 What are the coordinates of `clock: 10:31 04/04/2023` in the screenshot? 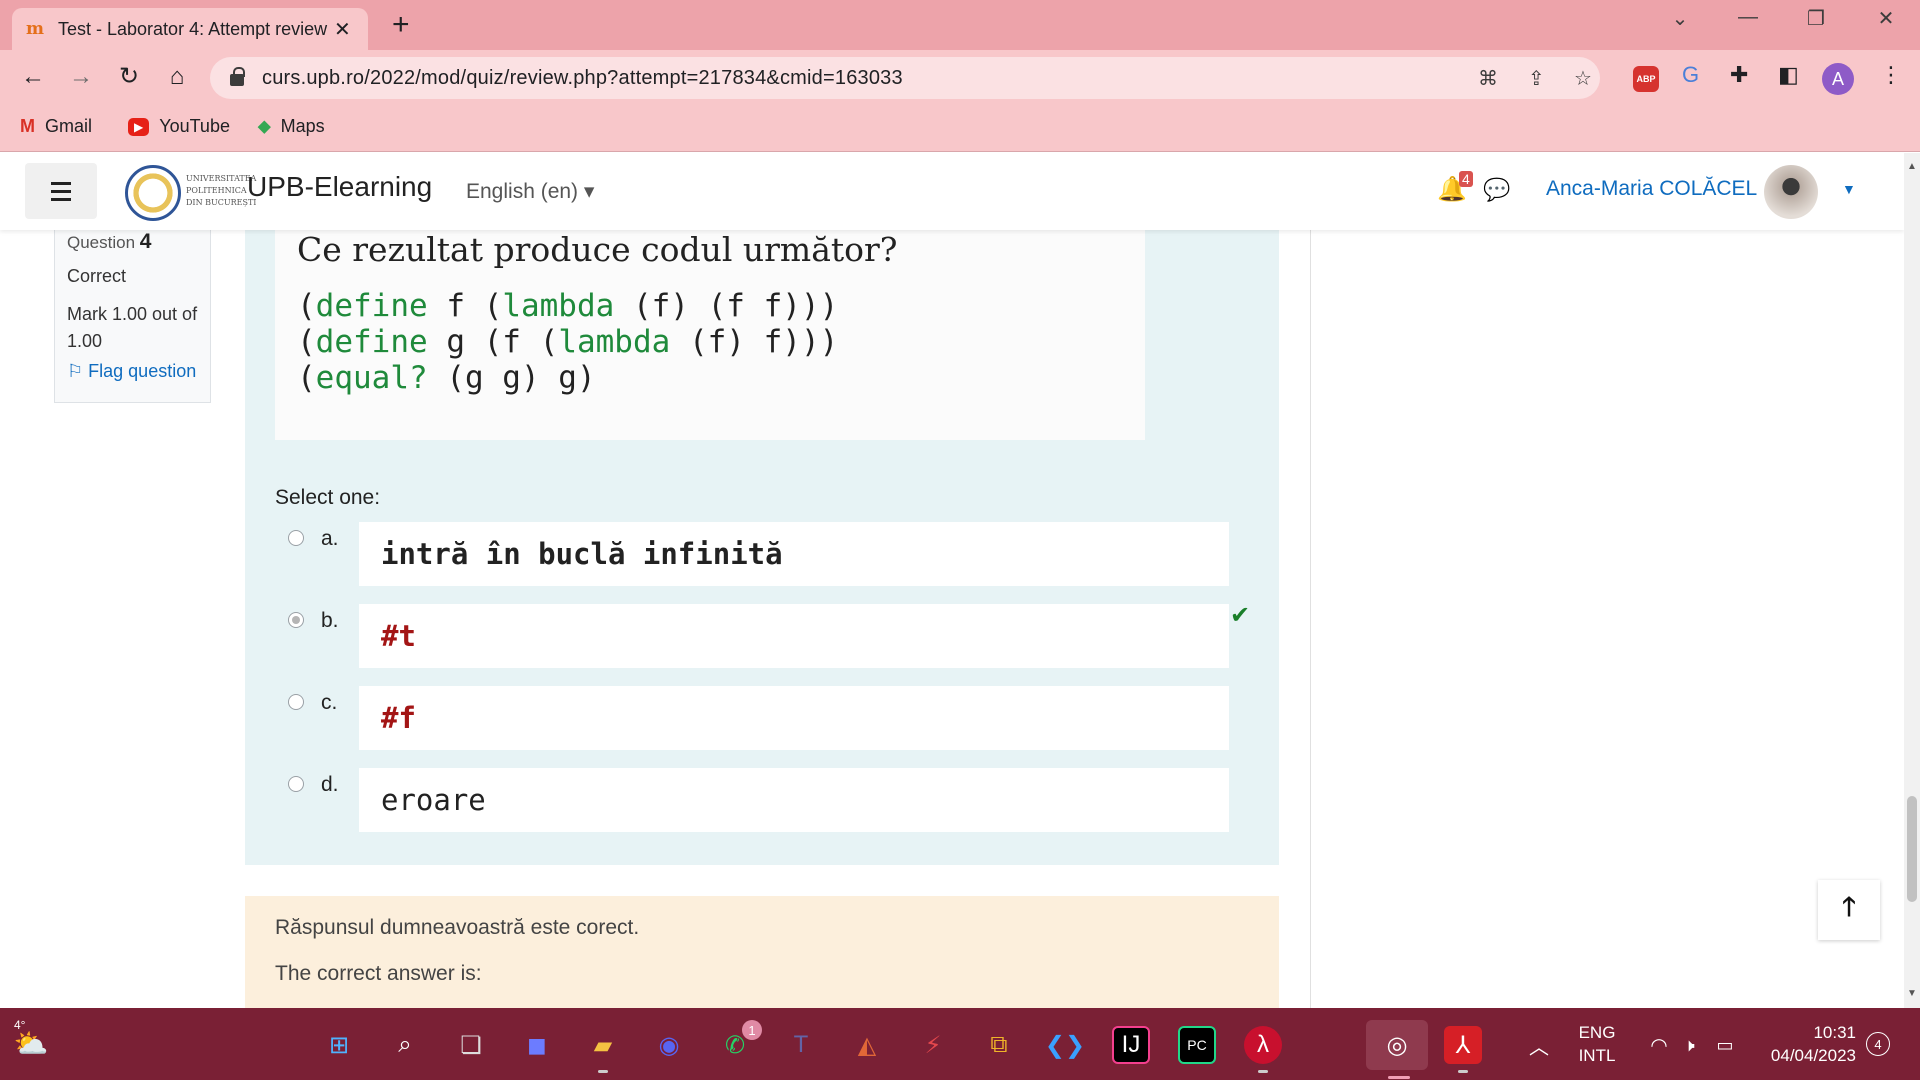 It's located at (1804, 1044).